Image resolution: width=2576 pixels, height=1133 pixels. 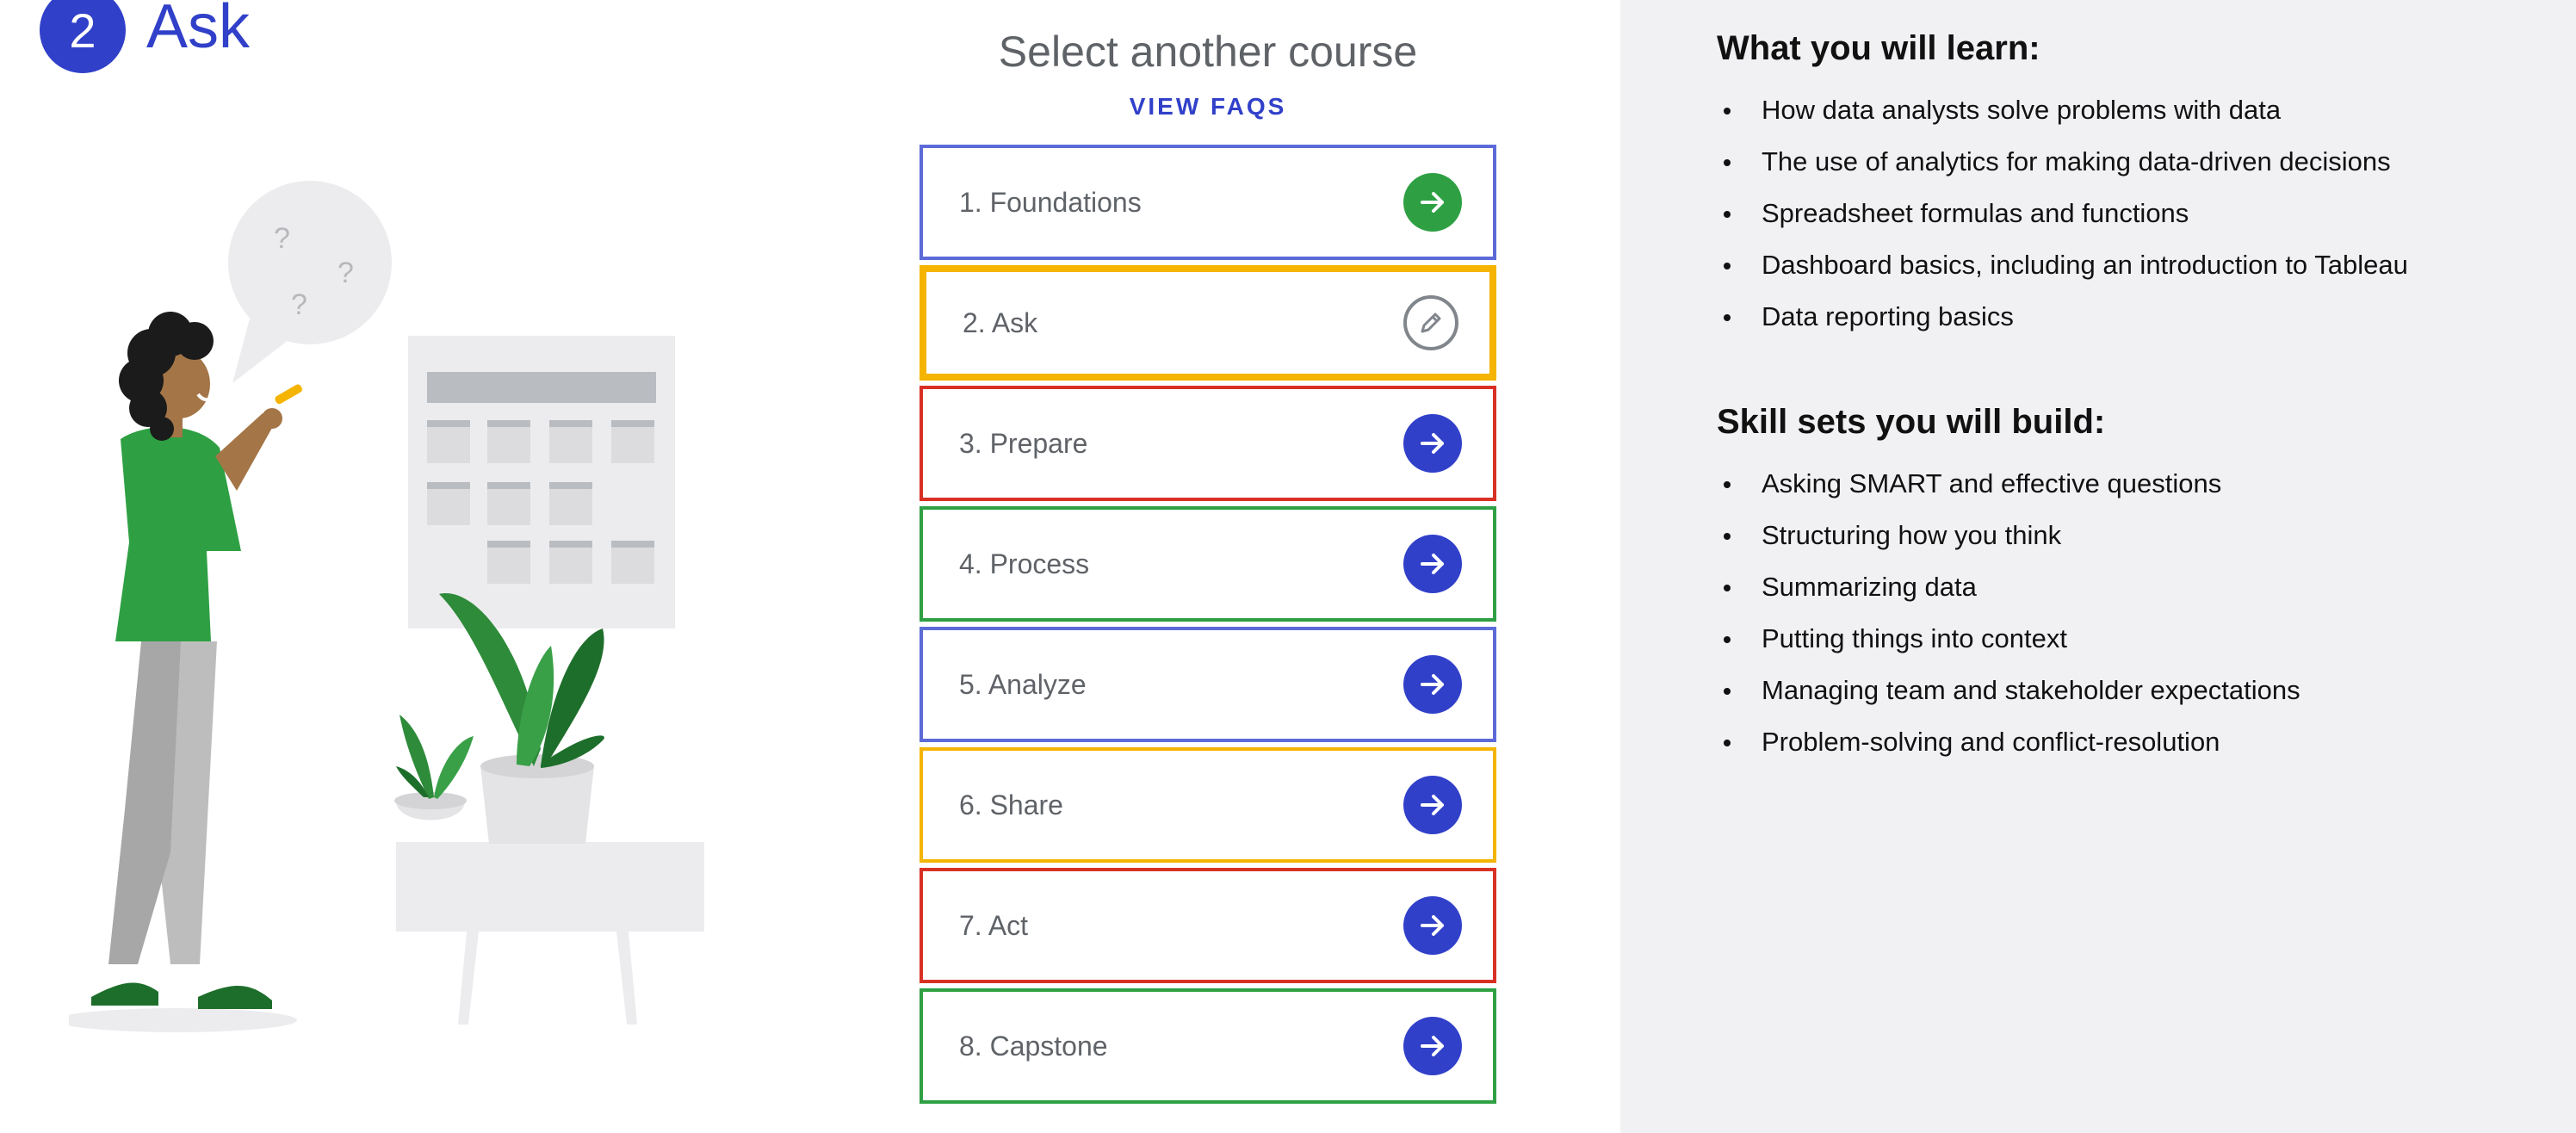 What do you see at coordinates (1001, 322) in the screenshot?
I see `course-item-label: 2. Ask` at bounding box center [1001, 322].